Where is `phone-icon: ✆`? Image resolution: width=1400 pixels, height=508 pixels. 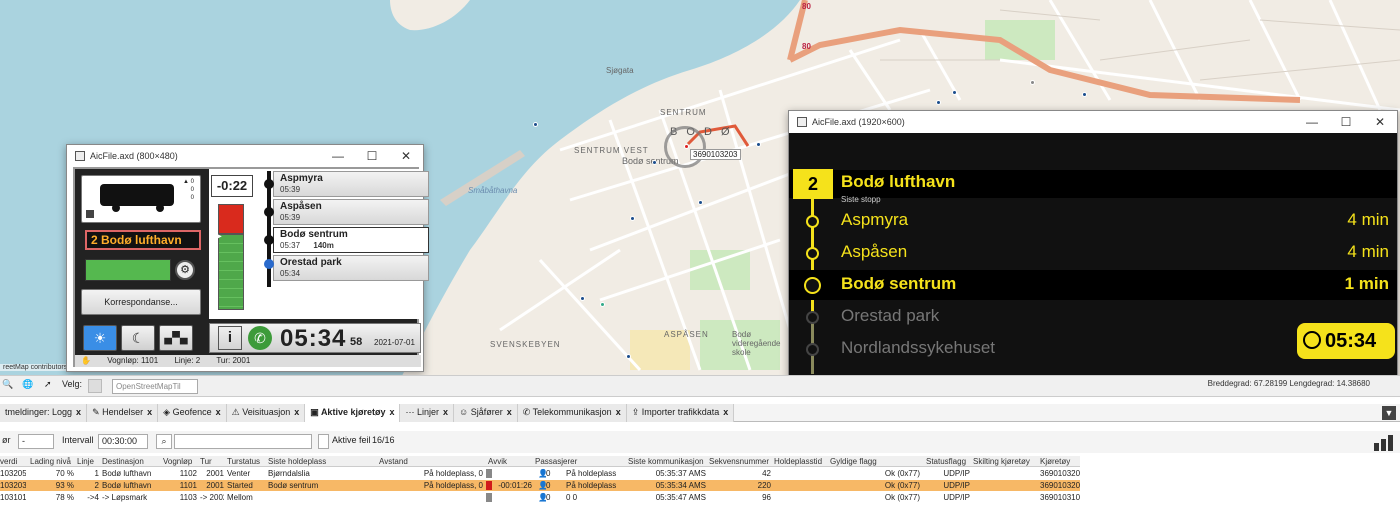
phone-icon: ✆ is located at coordinates (260, 338).